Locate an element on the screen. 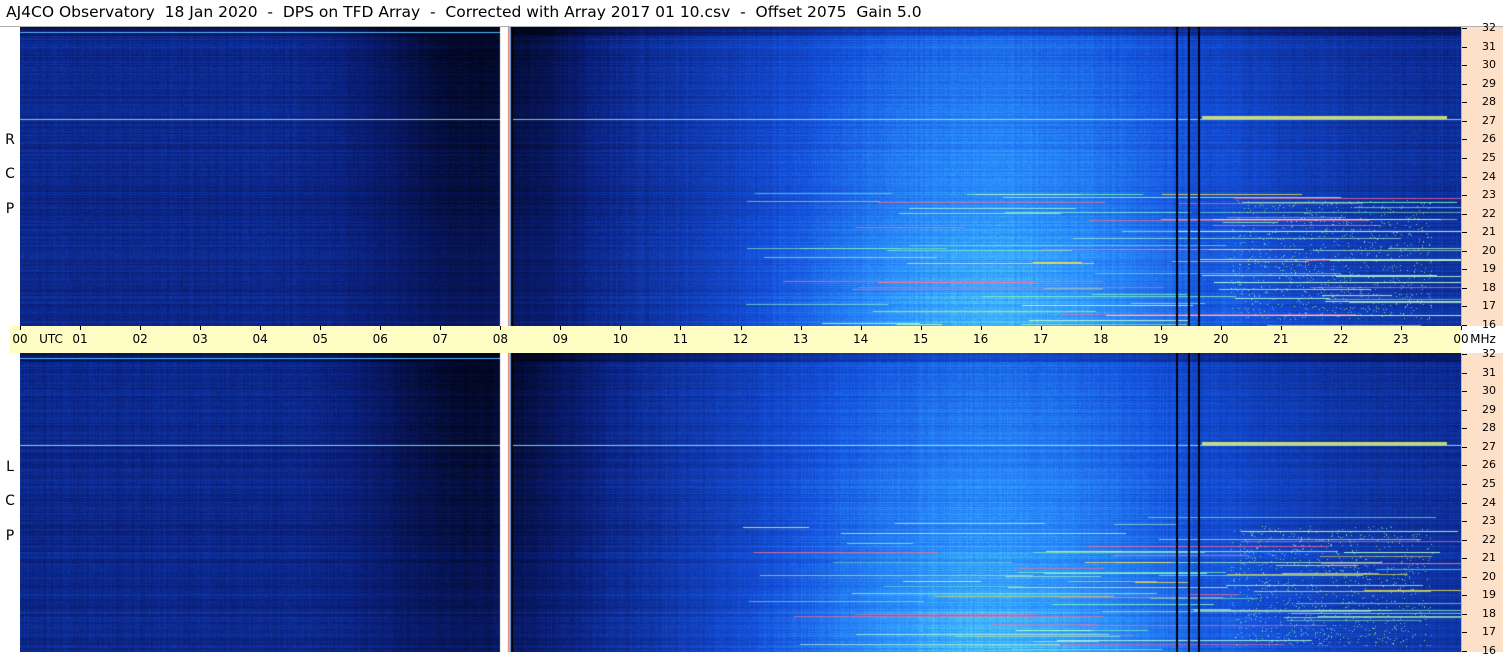 The width and height of the screenshot is (1503, 672). time-tick-label: 06 is located at coordinates (380, 339).